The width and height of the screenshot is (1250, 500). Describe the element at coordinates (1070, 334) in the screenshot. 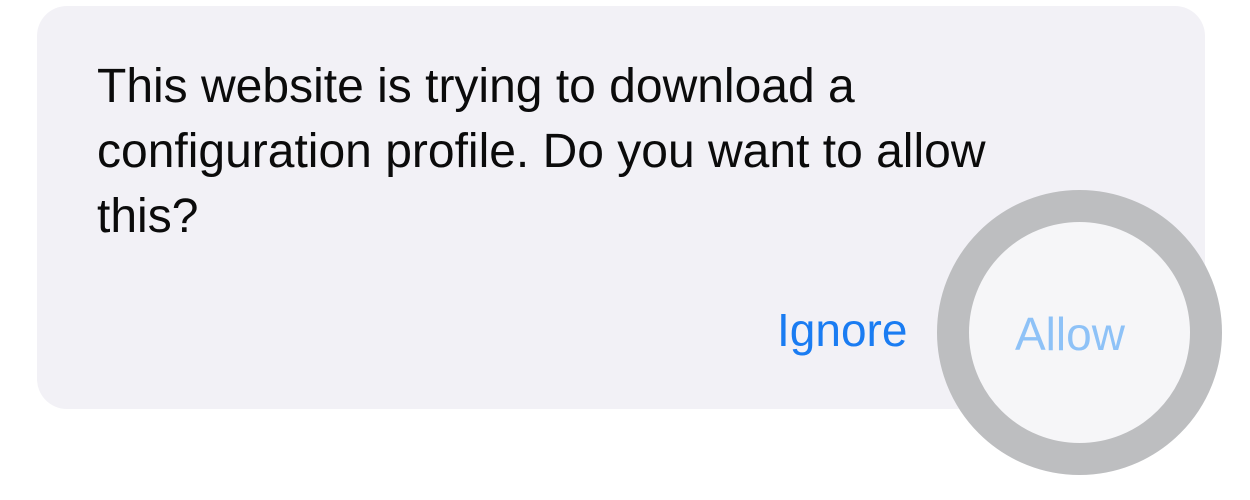

I see `allow-button: Allow` at that location.